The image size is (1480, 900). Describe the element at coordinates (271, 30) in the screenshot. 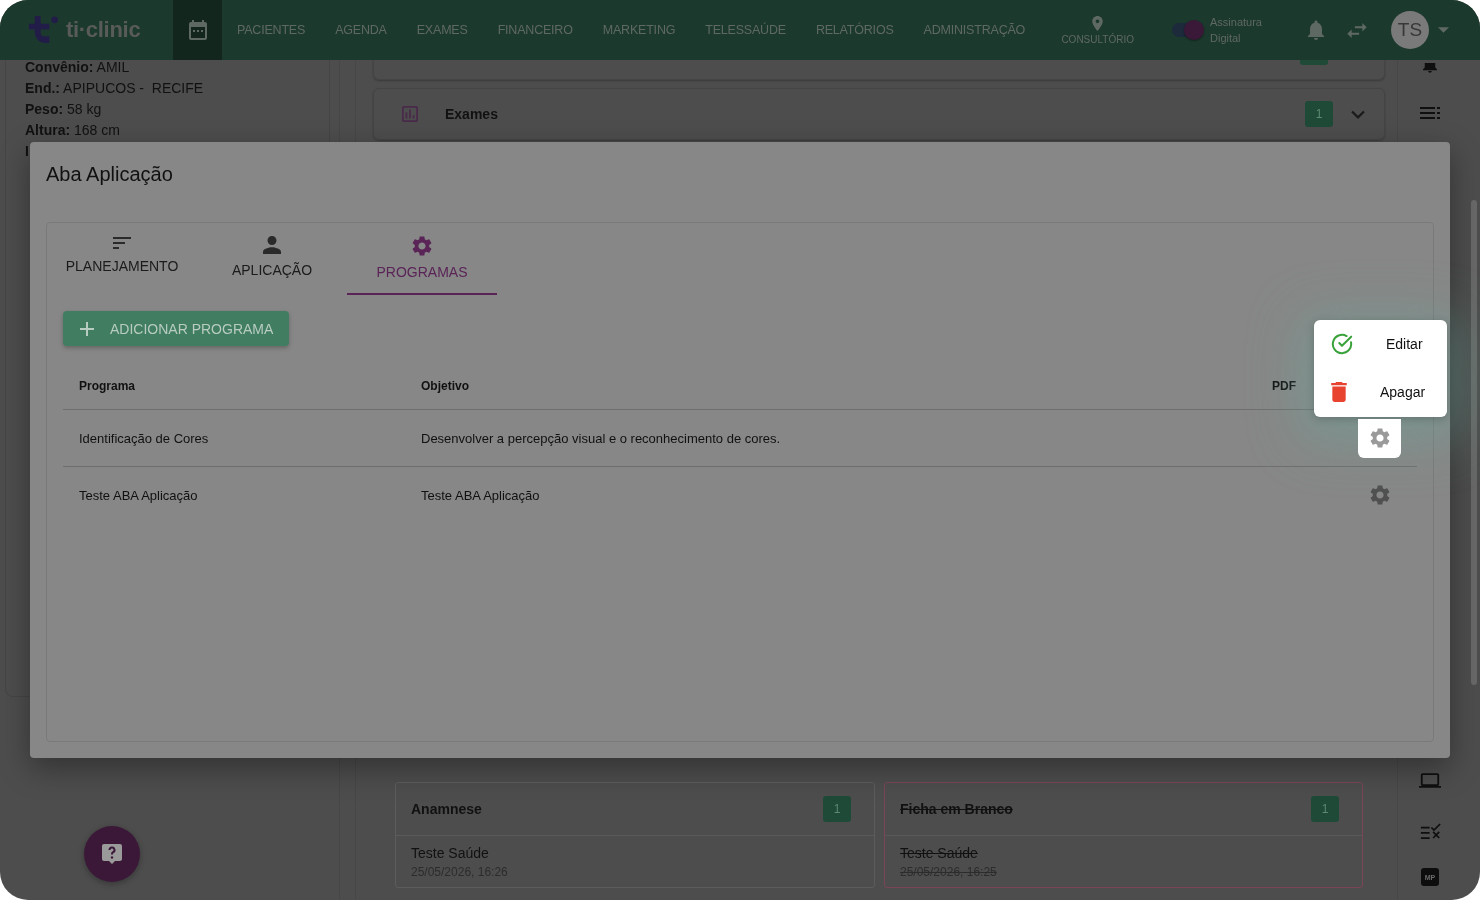

I see `nav-link: PACIENTES` at that location.